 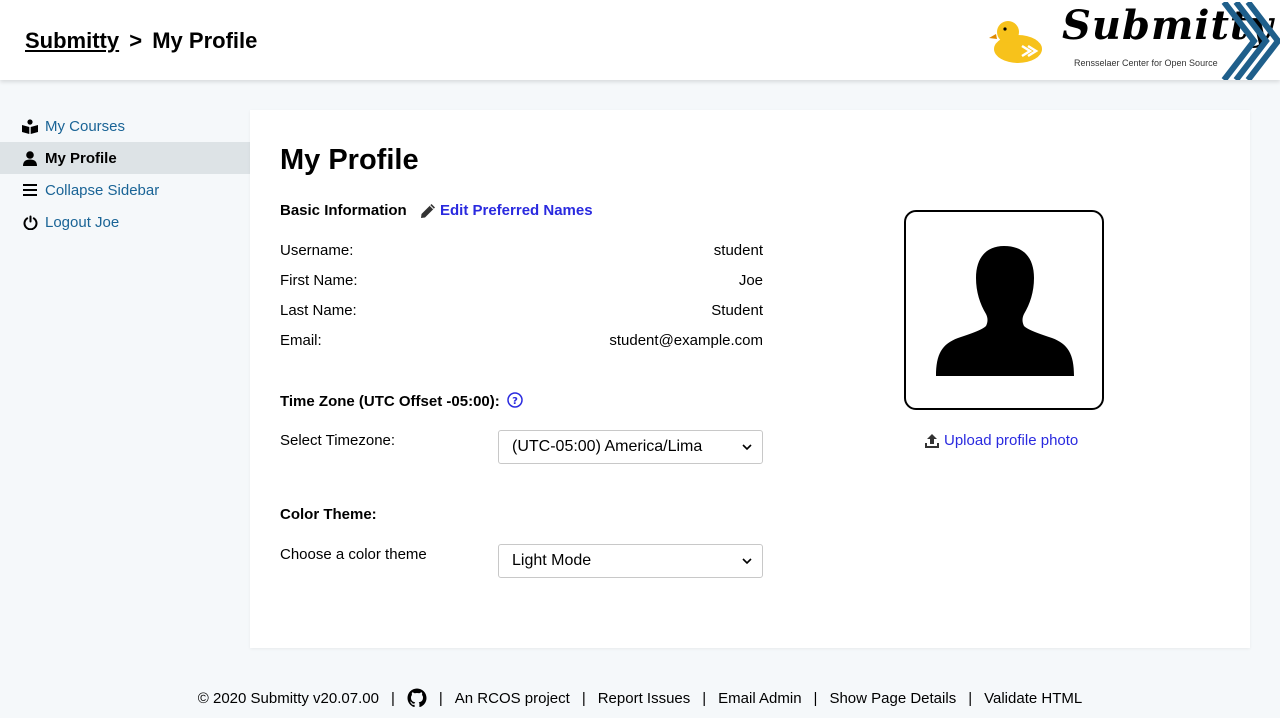 I want to click on upload-profile-photo-label: Upload profile photo, so click(x=1011, y=440).